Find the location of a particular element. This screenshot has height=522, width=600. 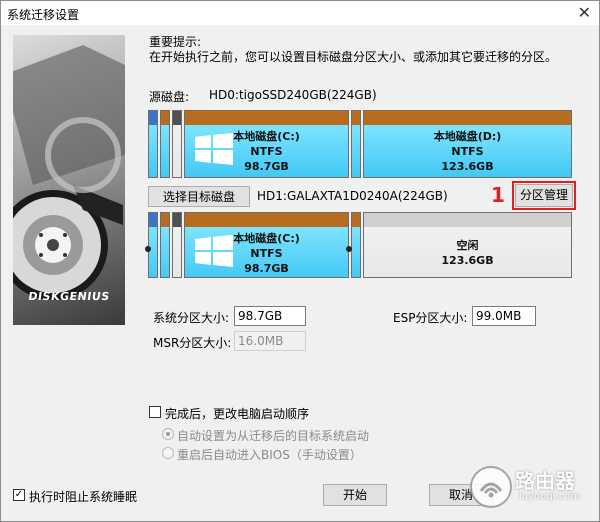

source-disk-name: HD0:tigoSSD240GB(224GB) is located at coordinates (293, 95).